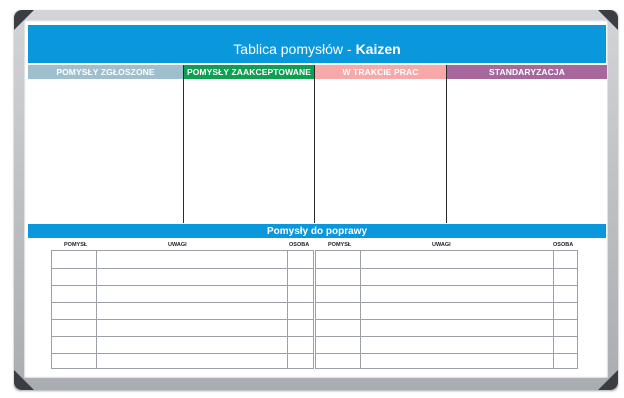  Describe the element at coordinates (378, 49) in the screenshot. I see `board-title-emphasis: Kaizen` at that location.